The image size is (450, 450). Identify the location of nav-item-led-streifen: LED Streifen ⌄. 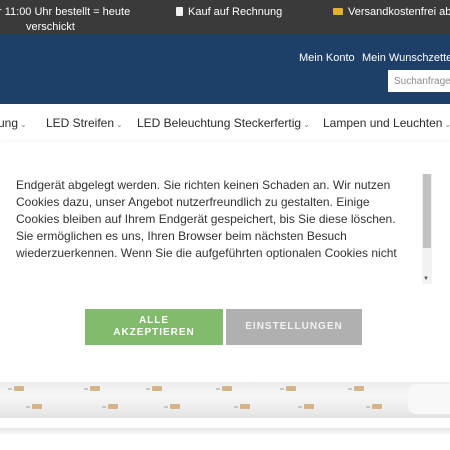
(84, 123).